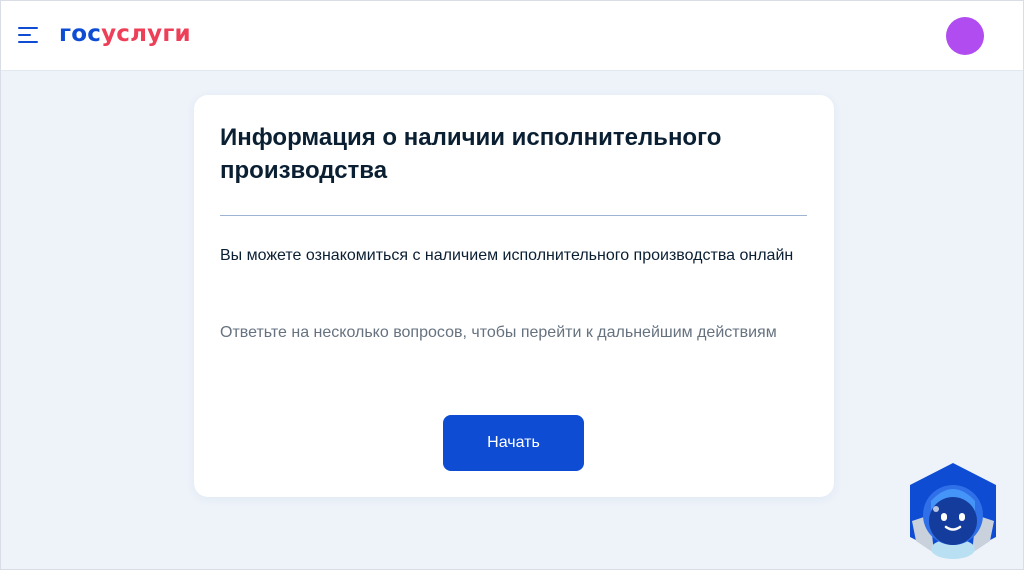 This screenshot has height=570, width=1024. I want to click on top-header: госуслуги, so click(512, 36).